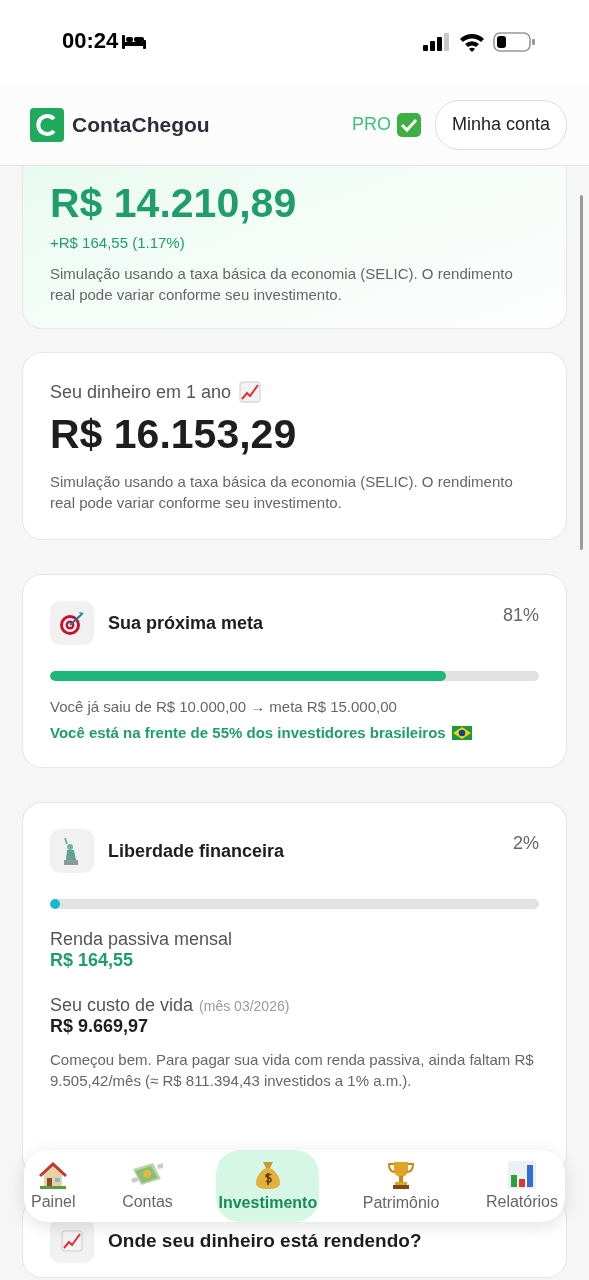  Describe the element at coordinates (461, 732) in the screenshot. I see `brazil-flag-icon` at that location.